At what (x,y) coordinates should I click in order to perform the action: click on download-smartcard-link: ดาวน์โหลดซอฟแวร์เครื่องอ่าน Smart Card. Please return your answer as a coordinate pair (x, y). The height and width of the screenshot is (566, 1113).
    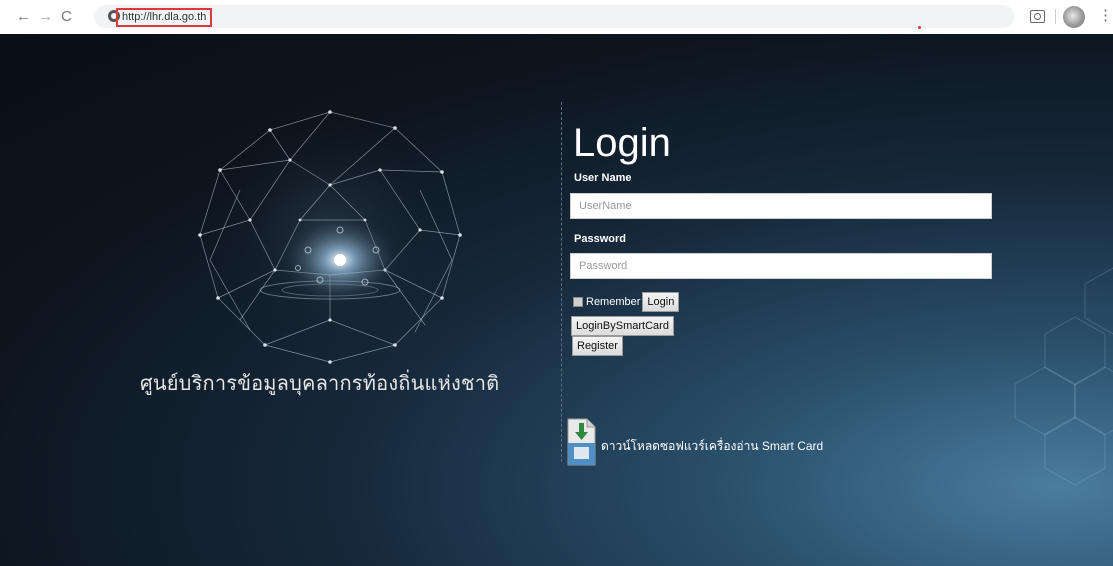
    Looking at the image, I should click on (712, 446).